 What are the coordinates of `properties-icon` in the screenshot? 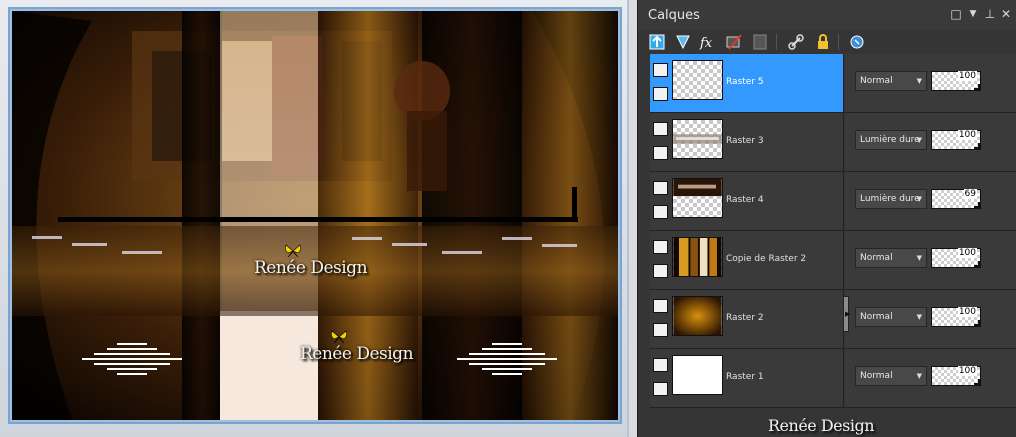 It's located at (857, 42).